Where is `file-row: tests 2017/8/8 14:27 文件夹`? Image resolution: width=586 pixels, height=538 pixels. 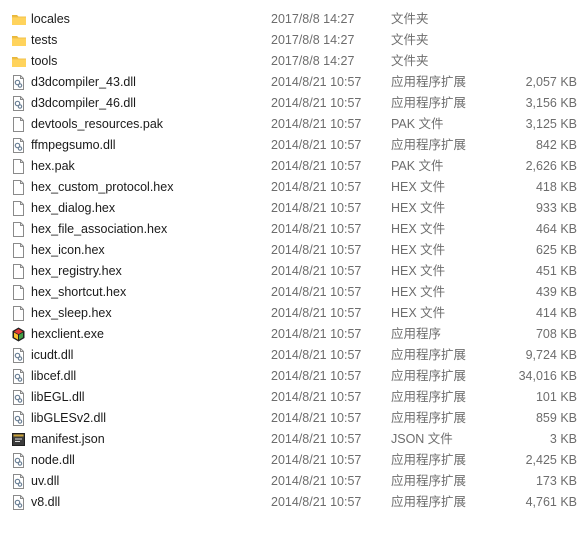
file-row: tests 2017/8/8 14:27 文件夹 is located at coordinates (293, 40).